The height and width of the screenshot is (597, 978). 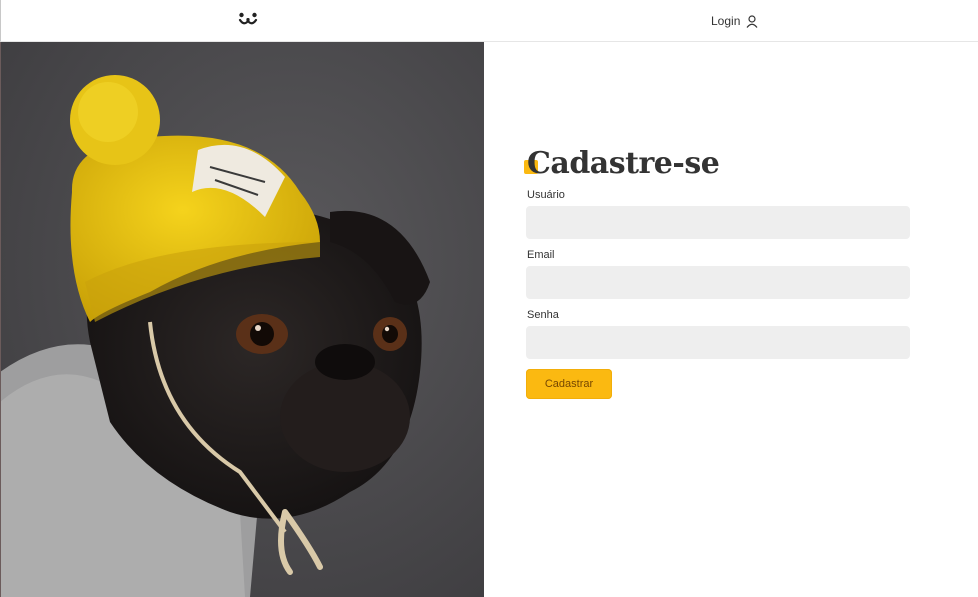 What do you see at coordinates (752, 21) in the screenshot?
I see `user-icon` at bounding box center [752, 21].